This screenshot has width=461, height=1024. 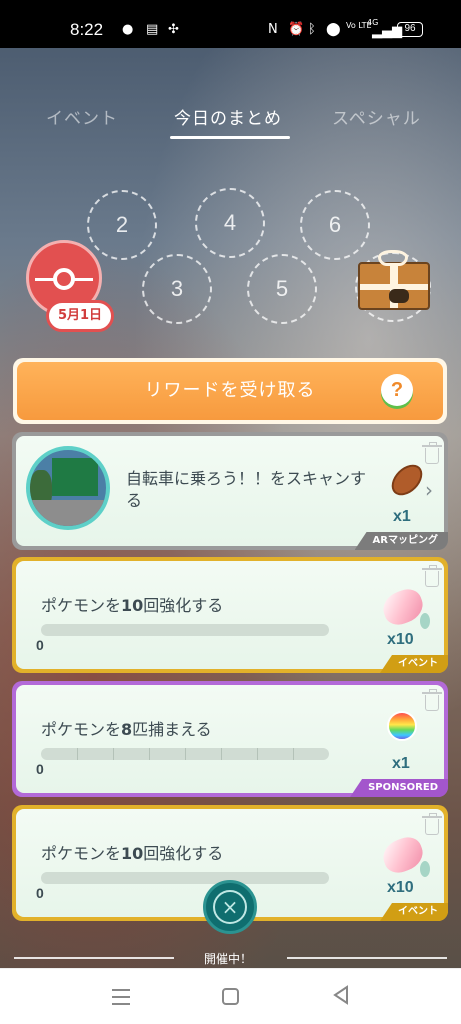 What do you see at coordinates (376, 116) in the screenshot?
I see `tab-special: スペシャル` at bounding box center [376, 116].